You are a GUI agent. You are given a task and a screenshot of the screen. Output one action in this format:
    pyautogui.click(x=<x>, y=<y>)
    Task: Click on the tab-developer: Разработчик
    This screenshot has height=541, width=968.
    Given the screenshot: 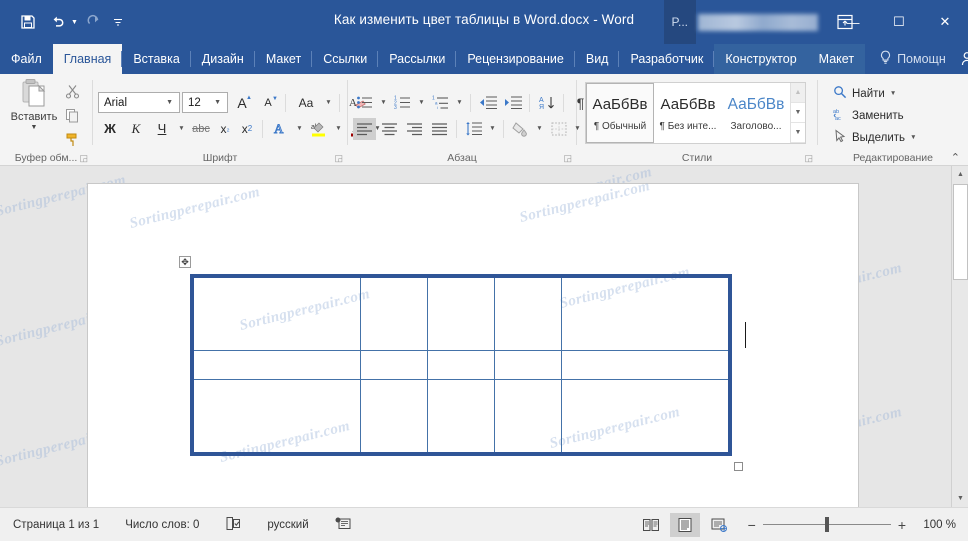 What is the action you would take?
    pyautogui.click(x=667, y=59)
    